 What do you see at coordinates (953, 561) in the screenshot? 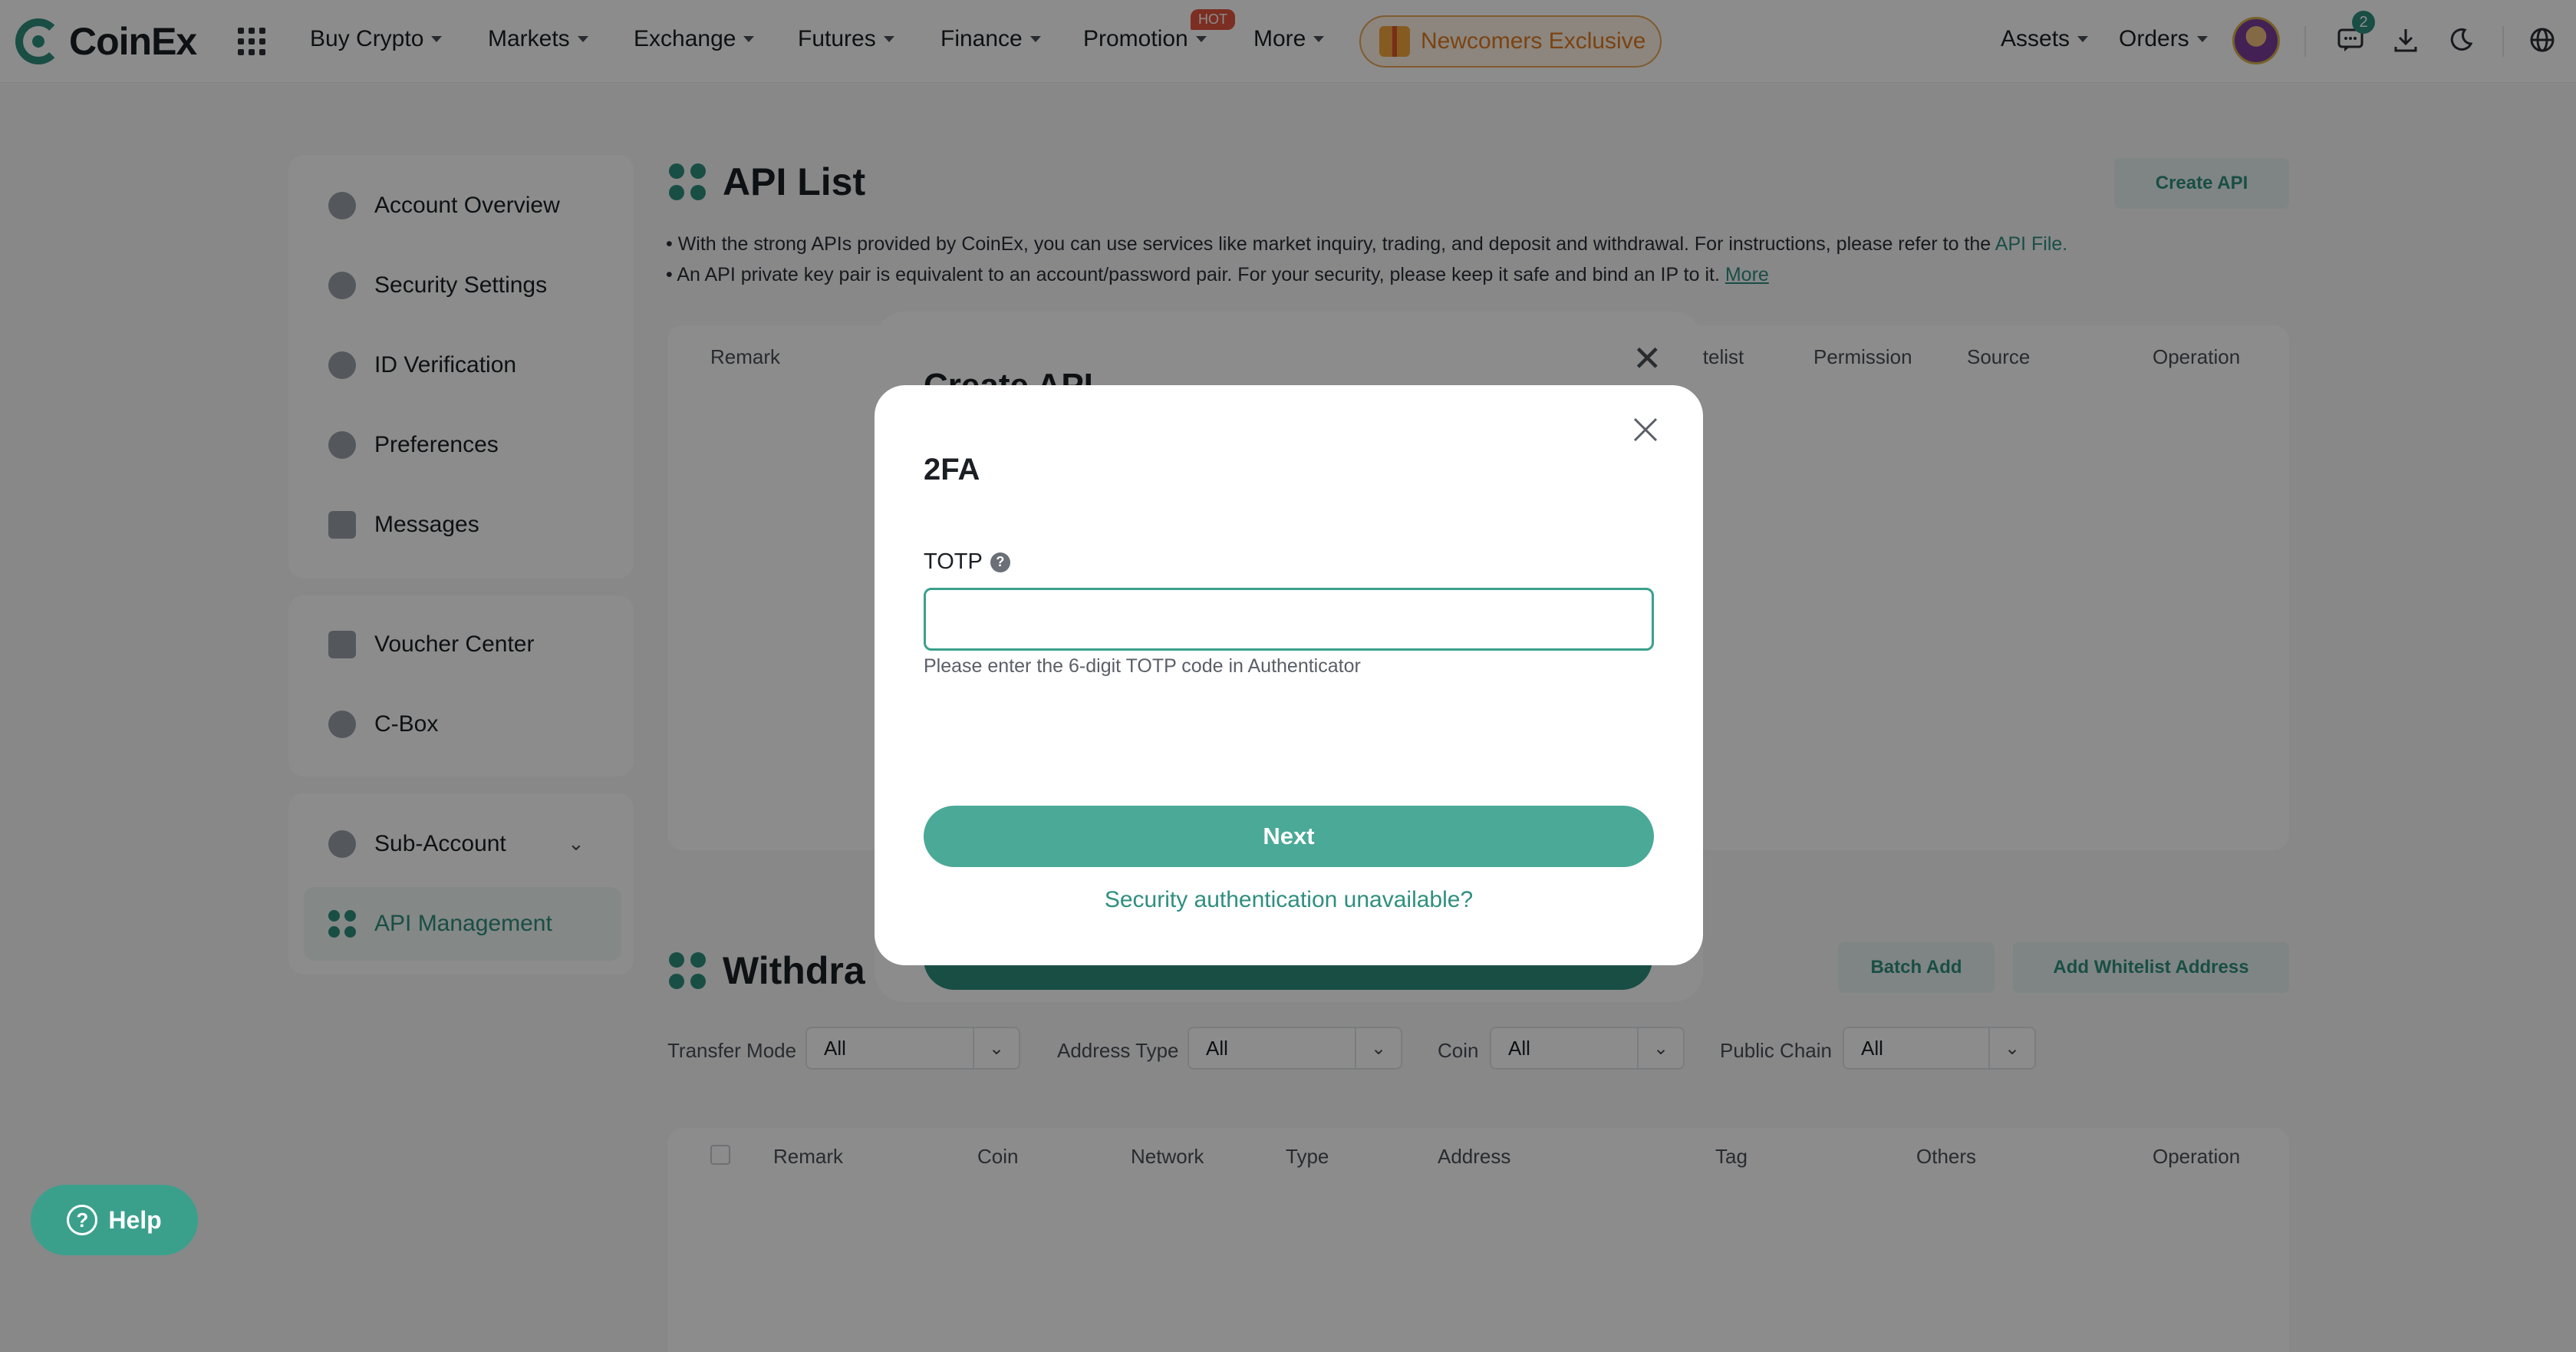
I see `totp-label: TOTP` at bounding box center [953, 561].